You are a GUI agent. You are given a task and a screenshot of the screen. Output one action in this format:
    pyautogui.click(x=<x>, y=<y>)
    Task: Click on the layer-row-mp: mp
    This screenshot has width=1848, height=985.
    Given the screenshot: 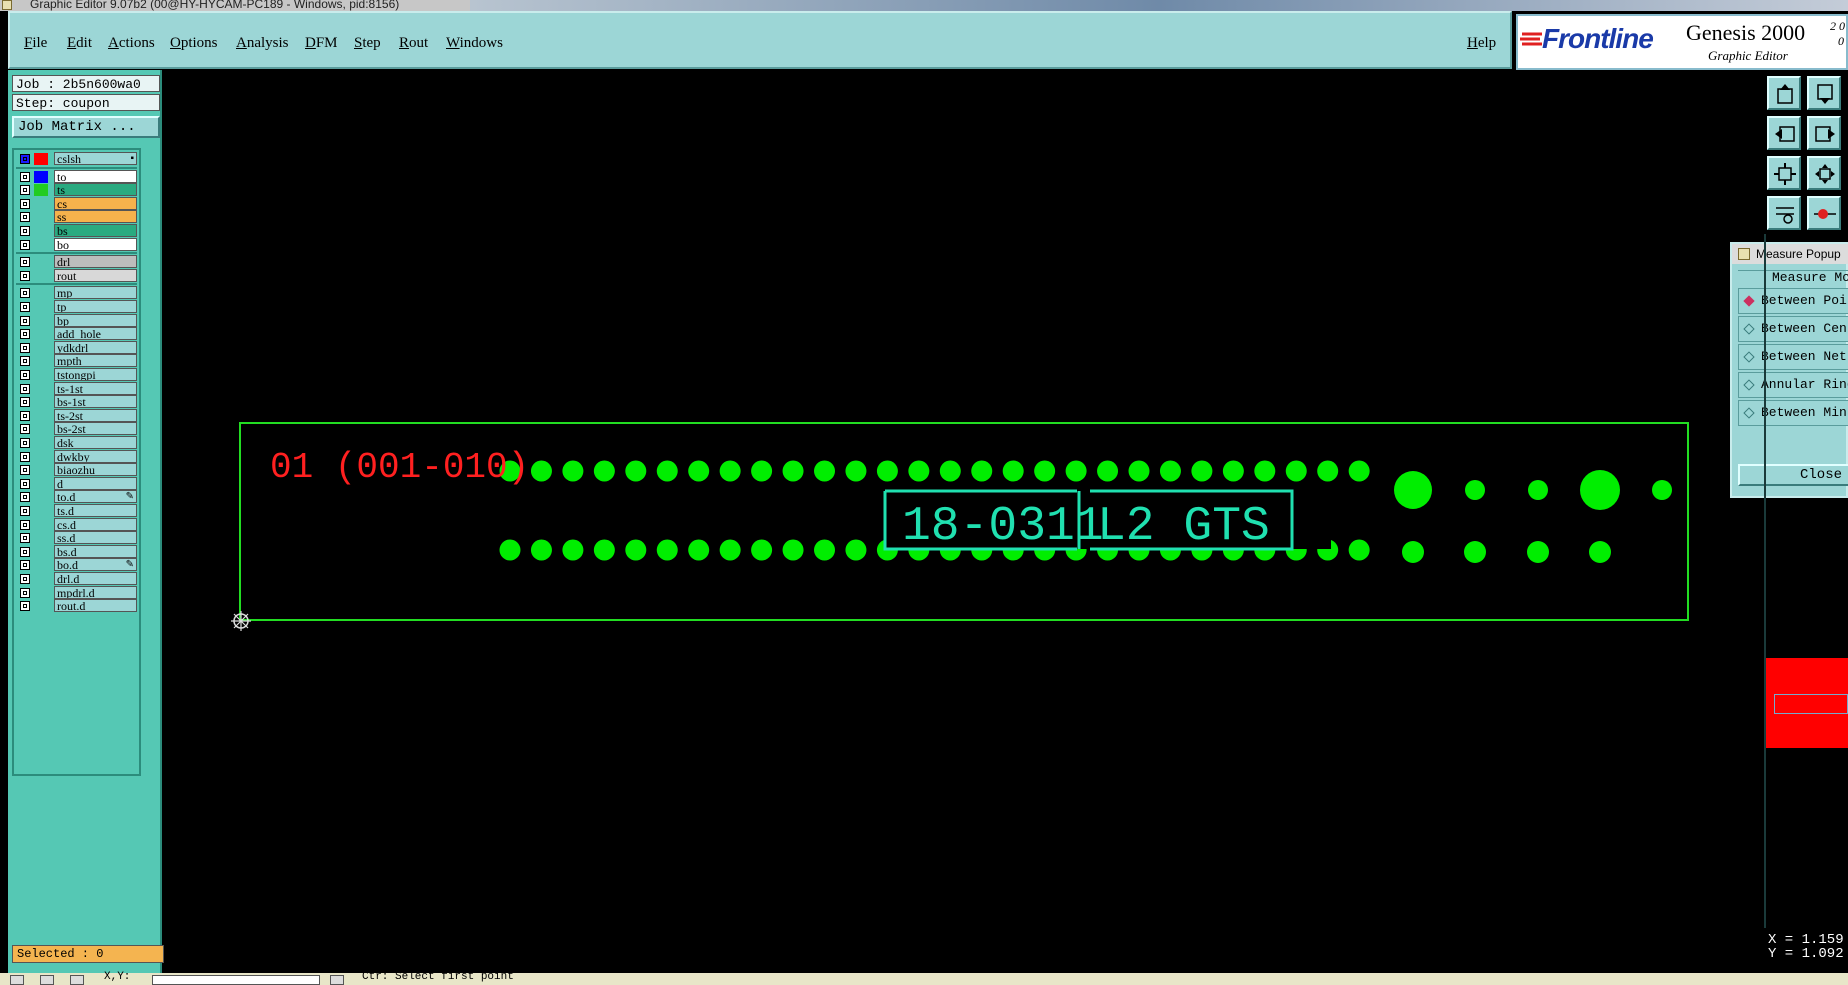 What is the action you would take?
    pyautogui.click(x=76, y=293)
    